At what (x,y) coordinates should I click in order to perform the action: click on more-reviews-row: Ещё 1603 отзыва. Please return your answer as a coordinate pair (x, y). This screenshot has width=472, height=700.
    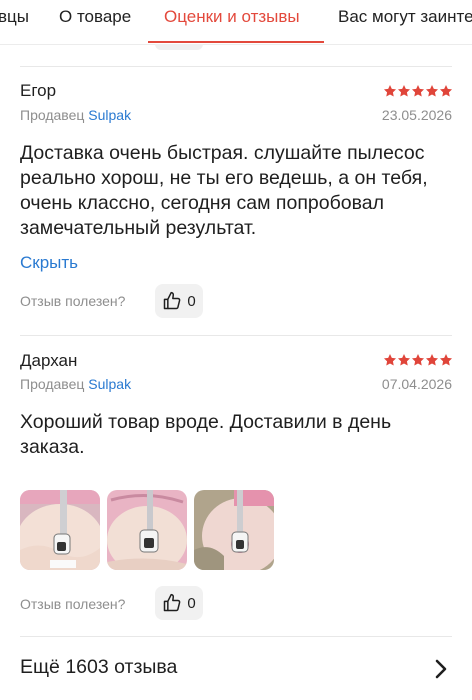
    Looking at the image, I should click on (236, 668).